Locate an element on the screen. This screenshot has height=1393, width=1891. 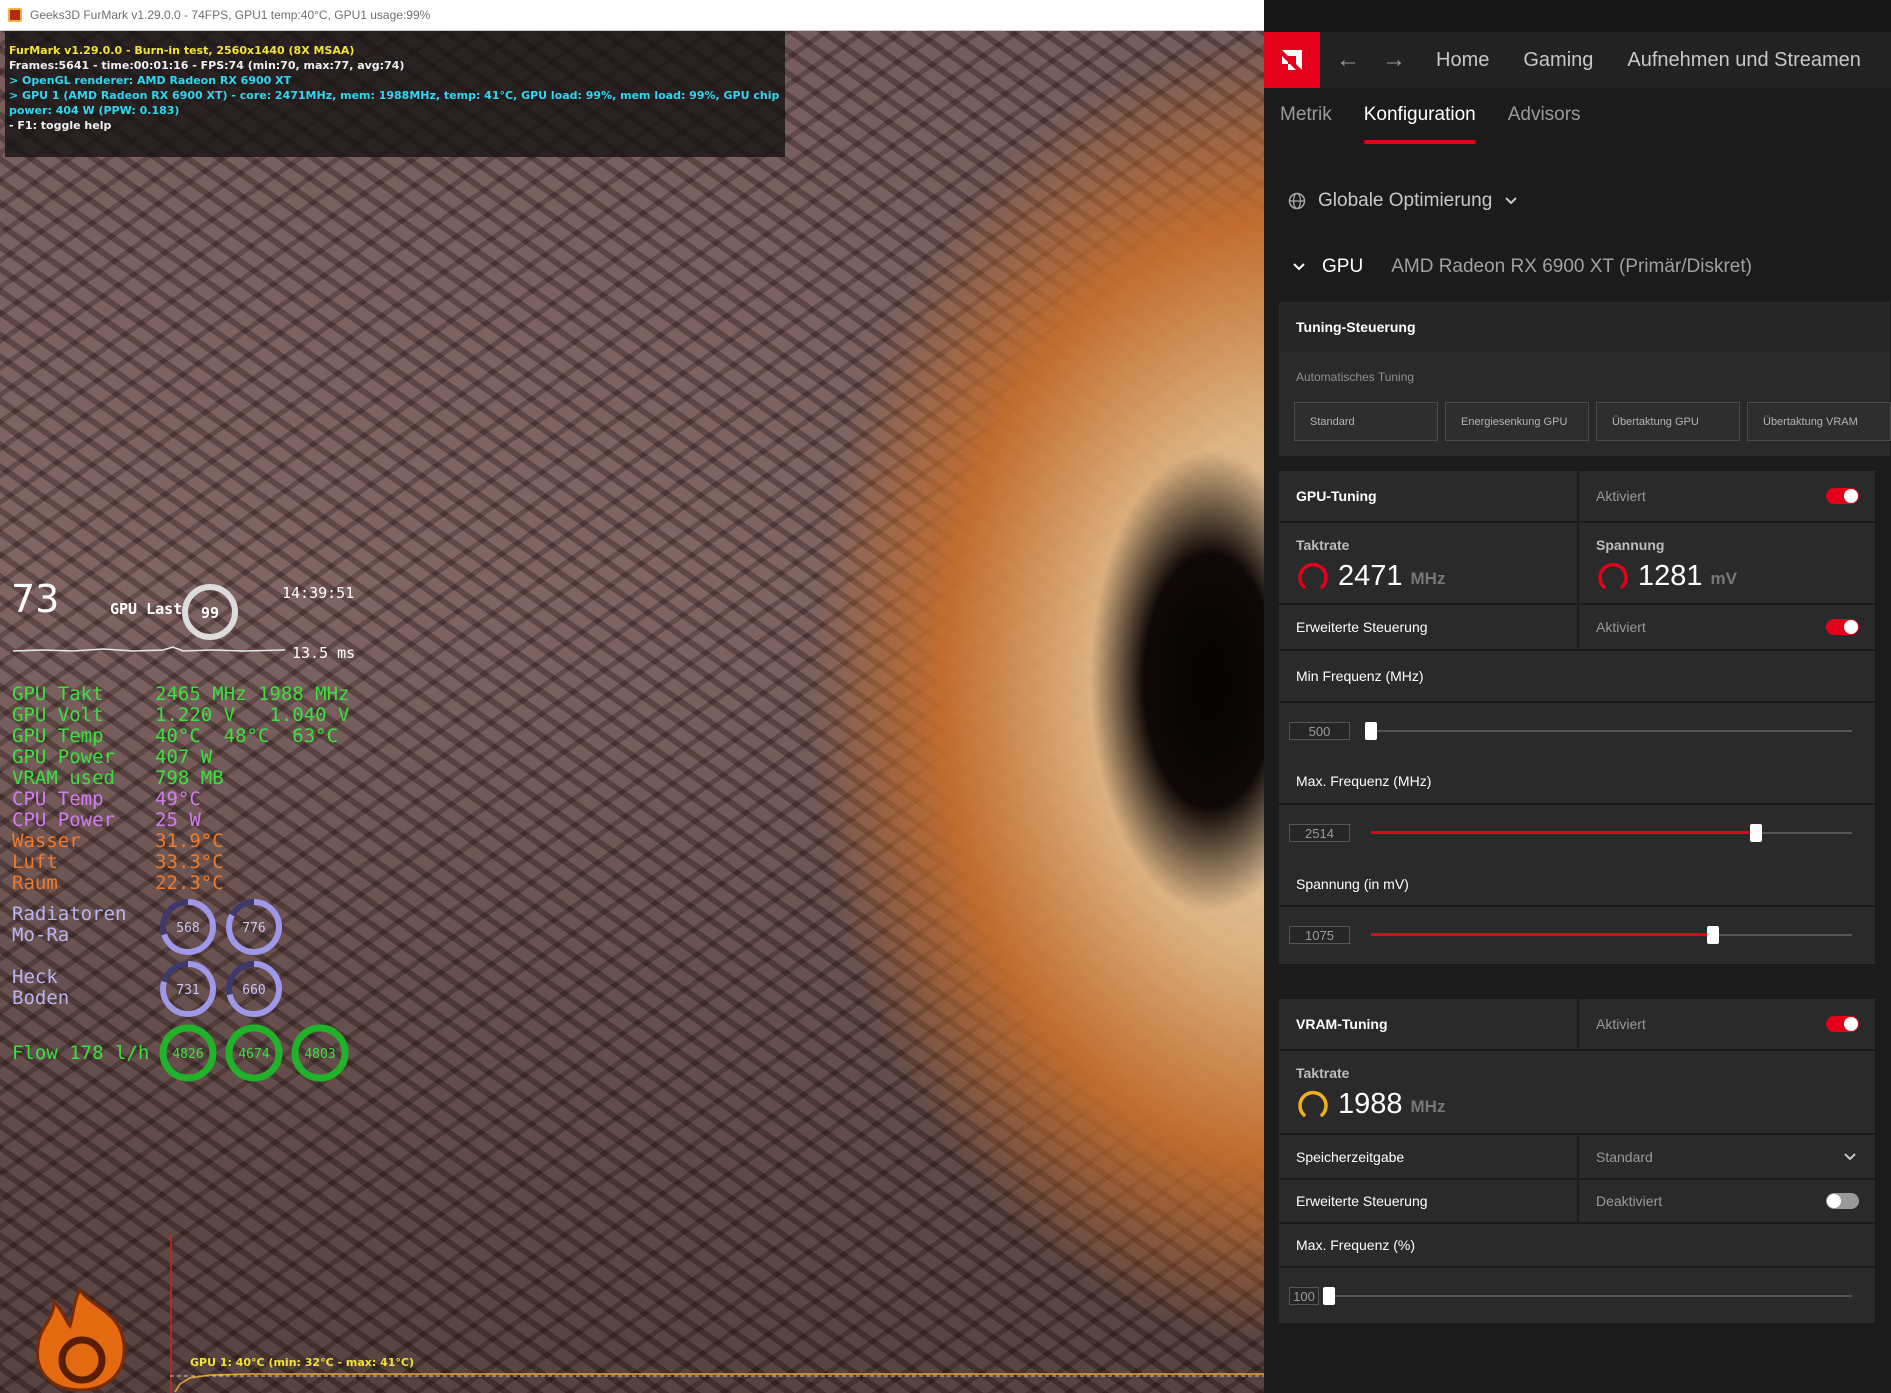
boden-label: Boden is located at coordinates (41, 998).